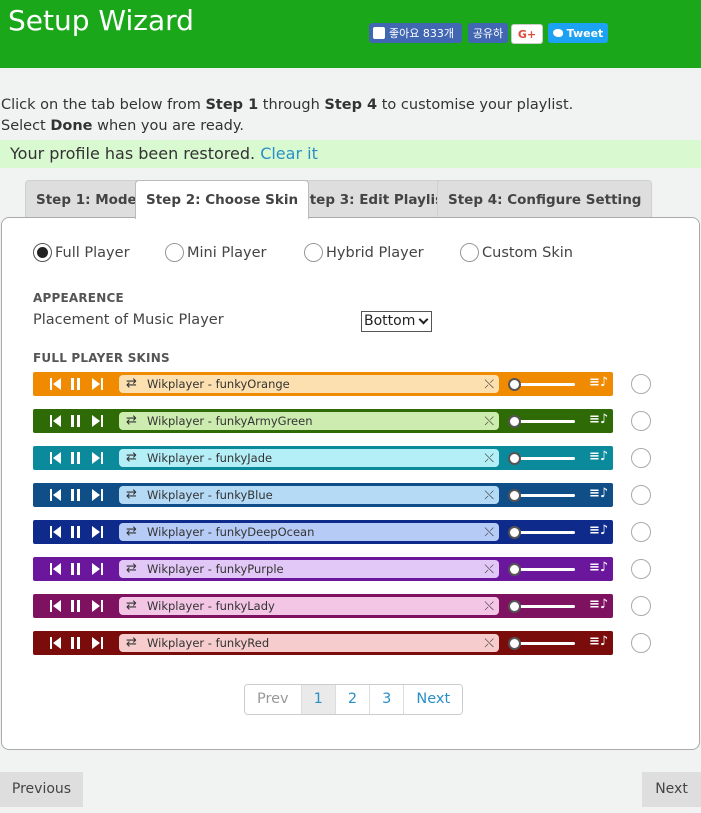  I want to click on previous-button: Previous, so click(41, 789).